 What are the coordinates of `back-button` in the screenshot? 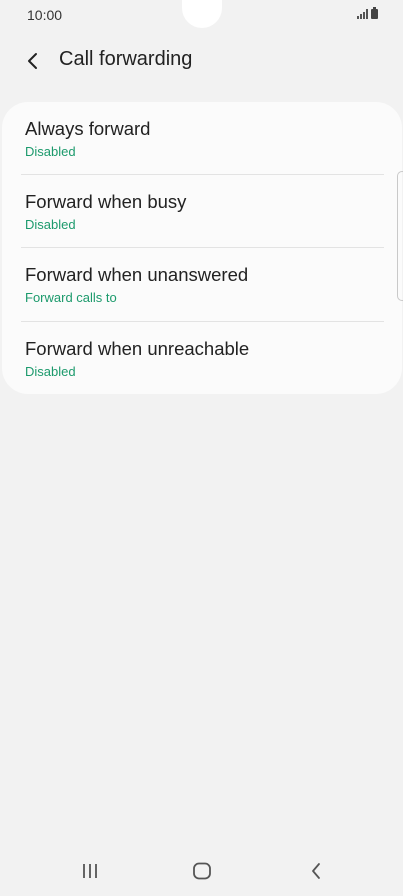 It's located at (33, 61).